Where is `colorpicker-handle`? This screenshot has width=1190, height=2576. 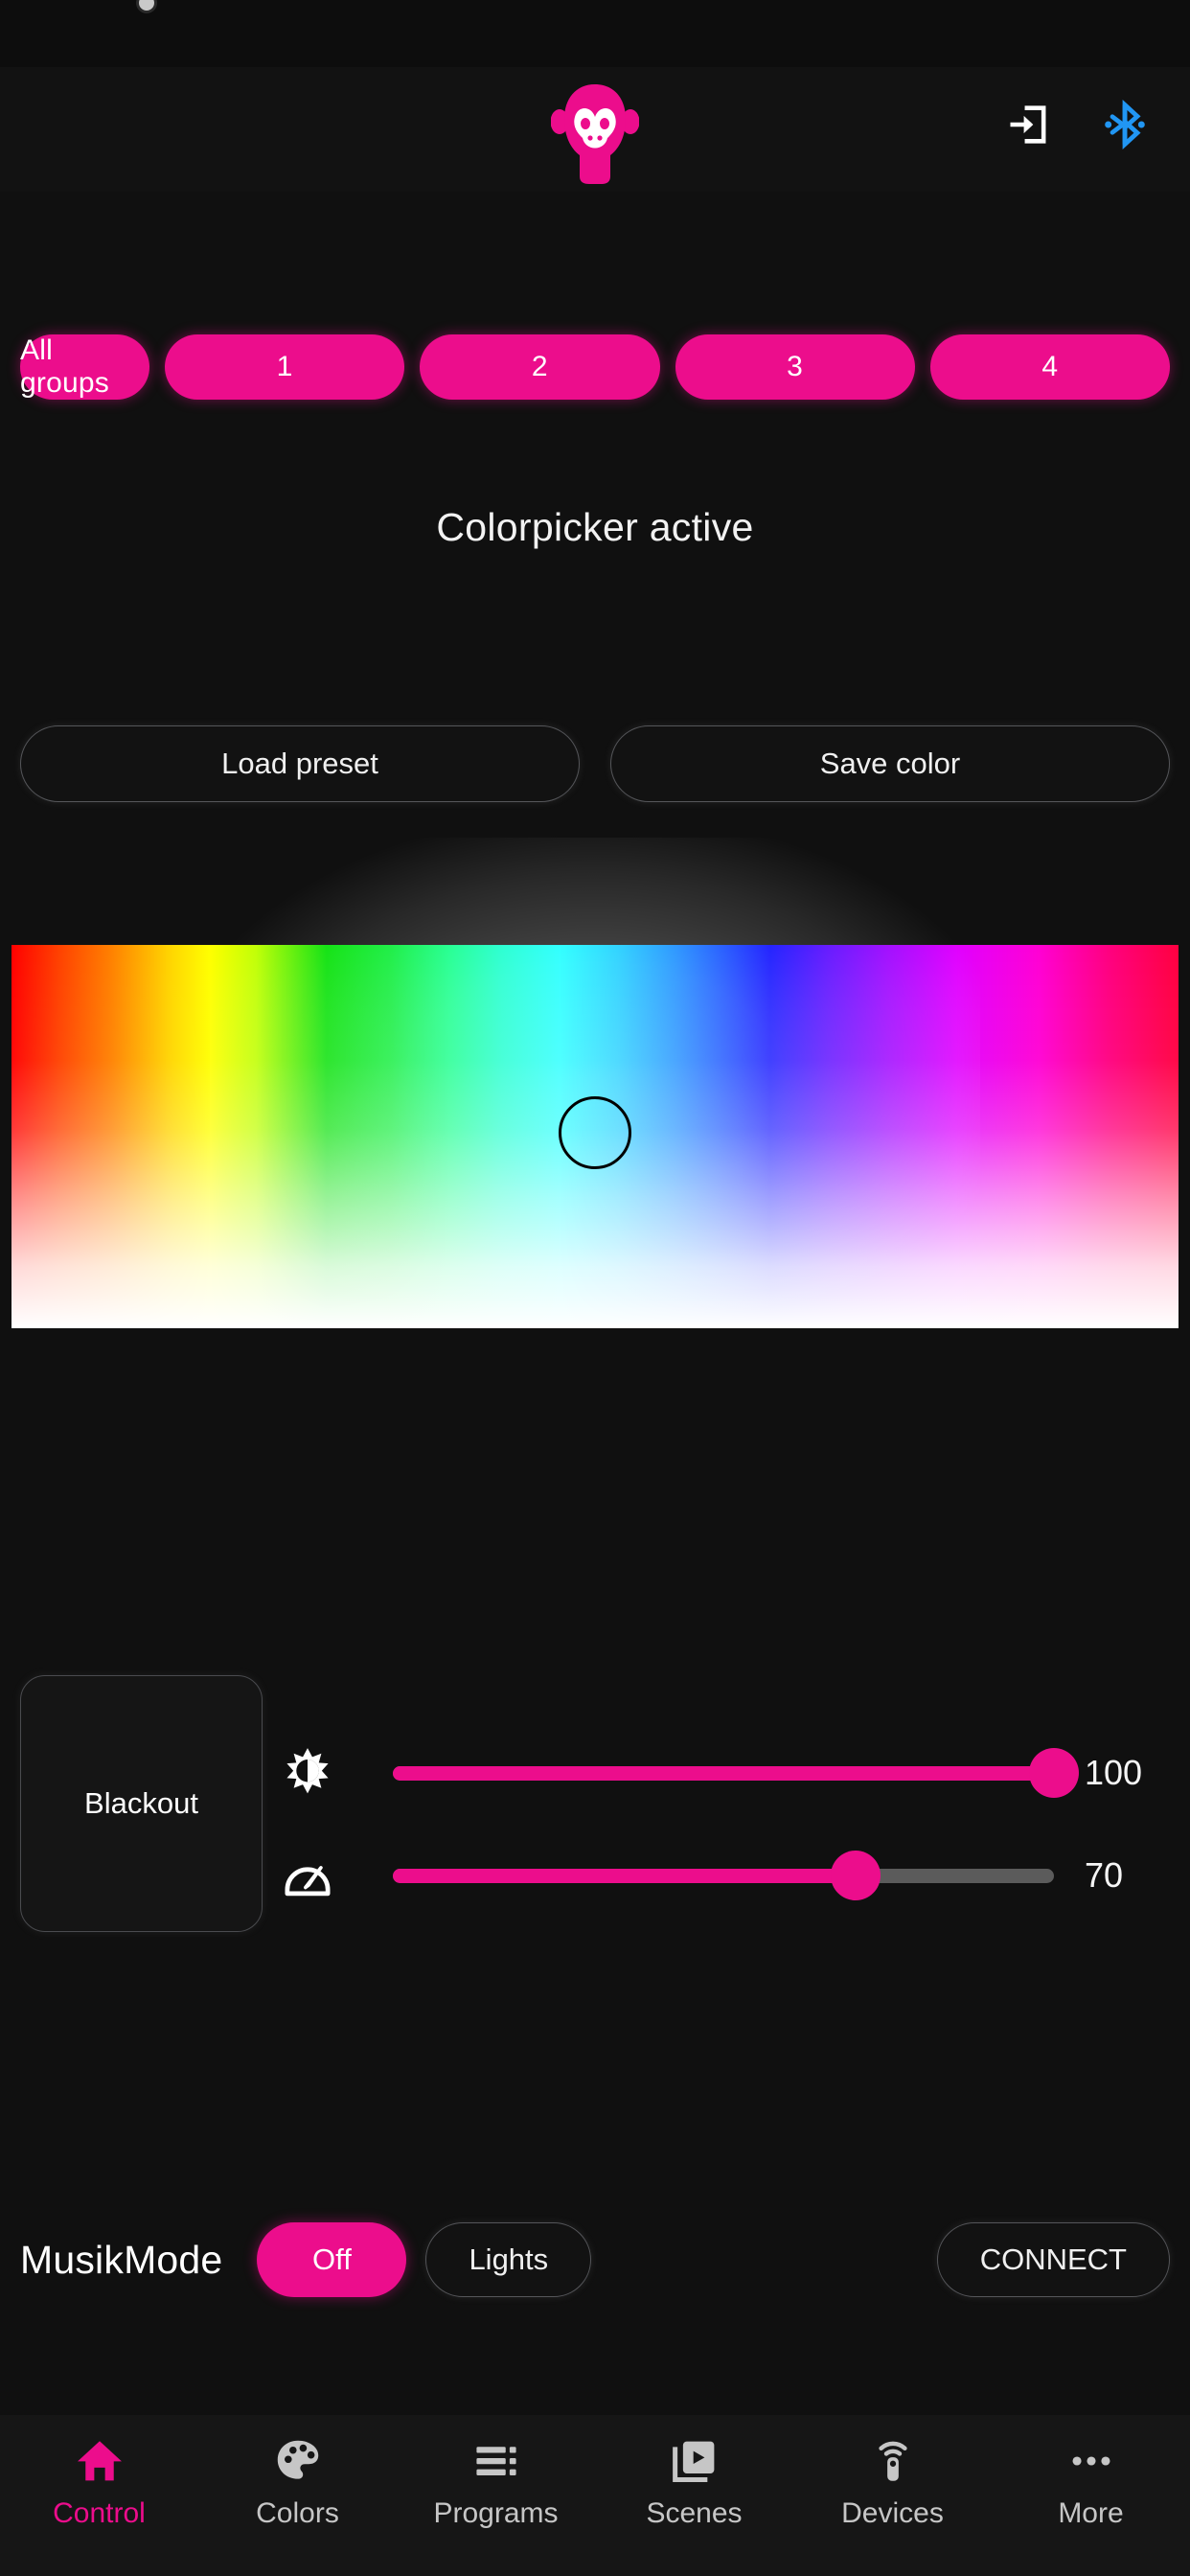 colorpicker-handle is located at coordinates (595, 1132).